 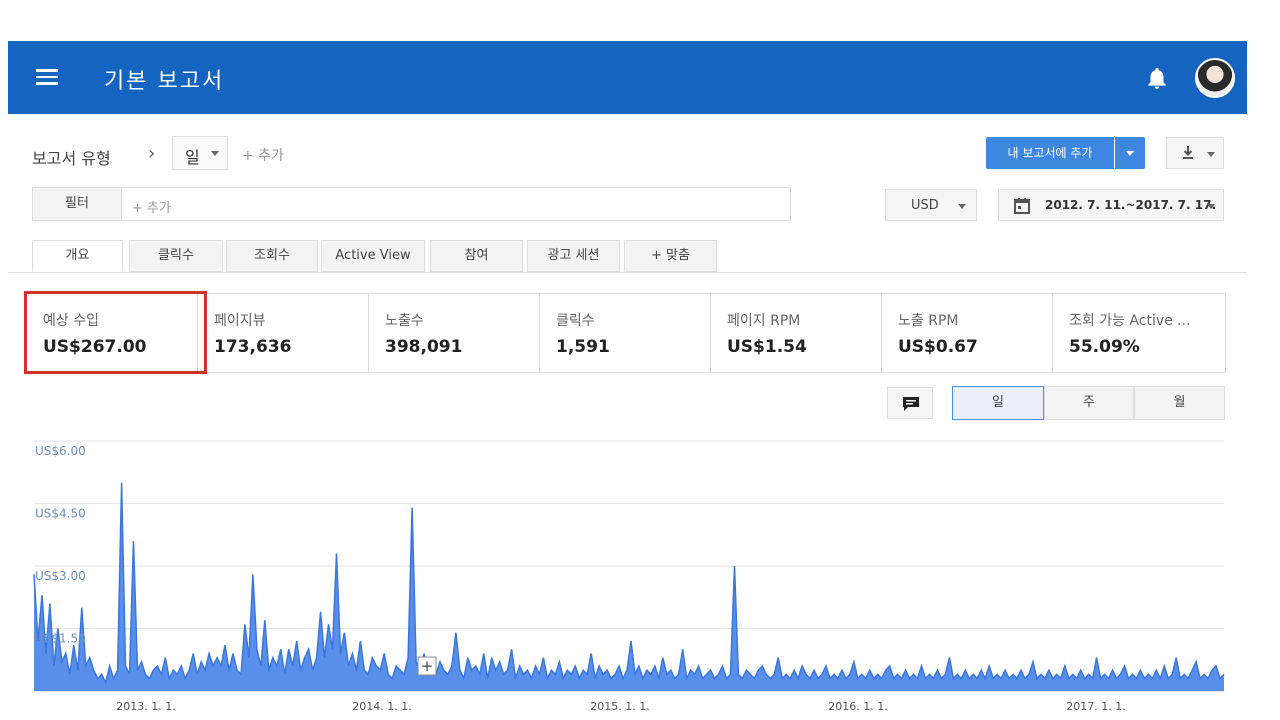 I want to click on period-month-button: 월, so click(x=1179, y=403).